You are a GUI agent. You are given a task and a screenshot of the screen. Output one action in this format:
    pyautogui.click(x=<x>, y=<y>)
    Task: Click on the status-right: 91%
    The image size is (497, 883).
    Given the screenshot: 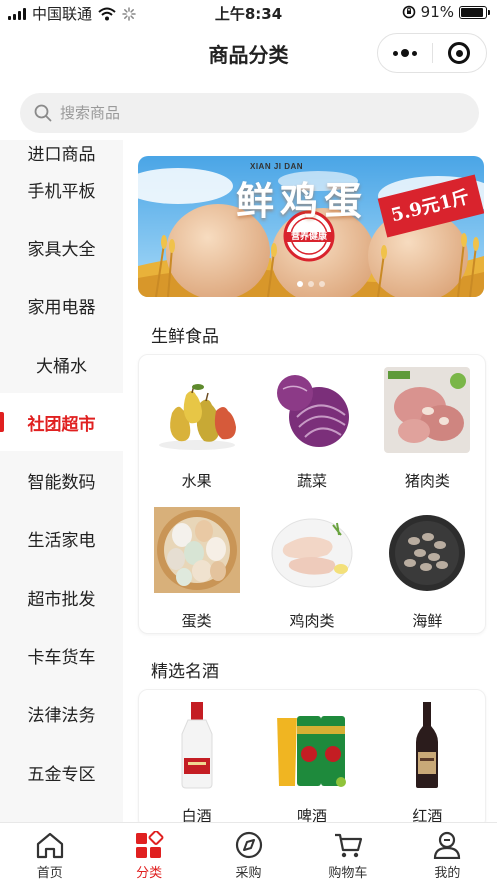 What is the action you would take?
    pyautogui.click(x=446, y=12)
    